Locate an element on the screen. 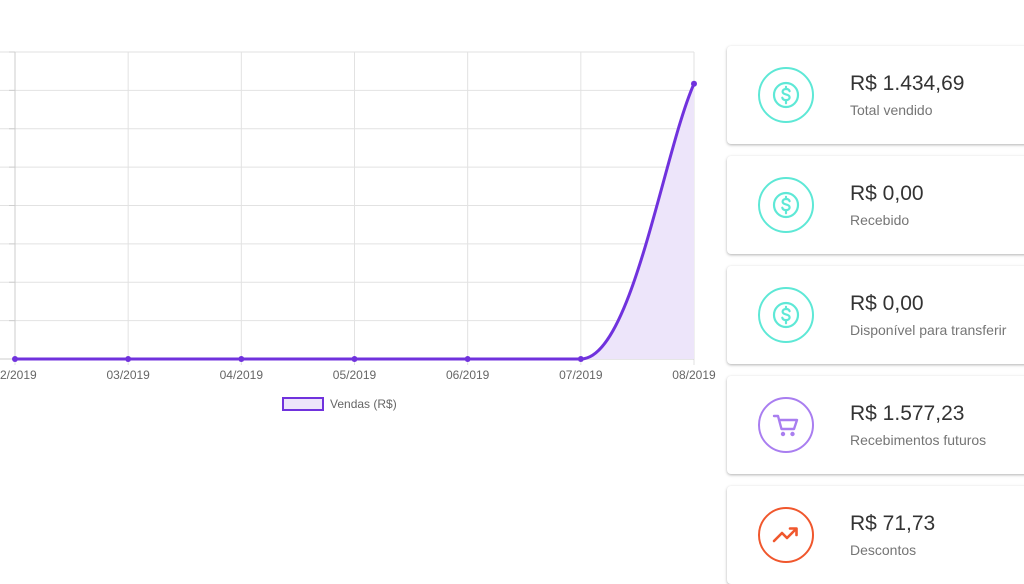 The height and width of the screenshot is (584, 1024). card-label: Total vendido is located at coordinates (891, 110).